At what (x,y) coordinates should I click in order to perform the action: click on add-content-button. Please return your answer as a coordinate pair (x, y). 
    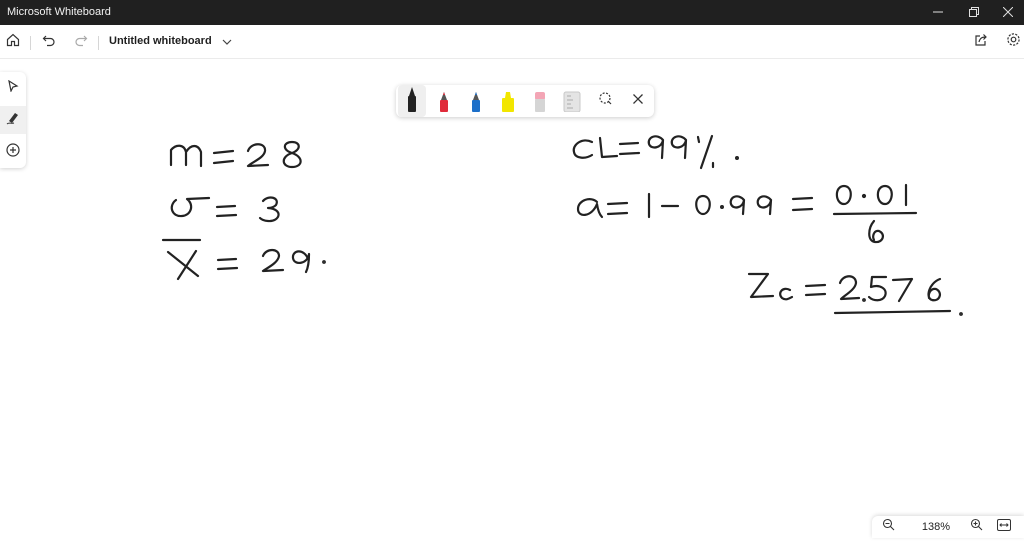
    Looking at the image, I should click on (13, 152).